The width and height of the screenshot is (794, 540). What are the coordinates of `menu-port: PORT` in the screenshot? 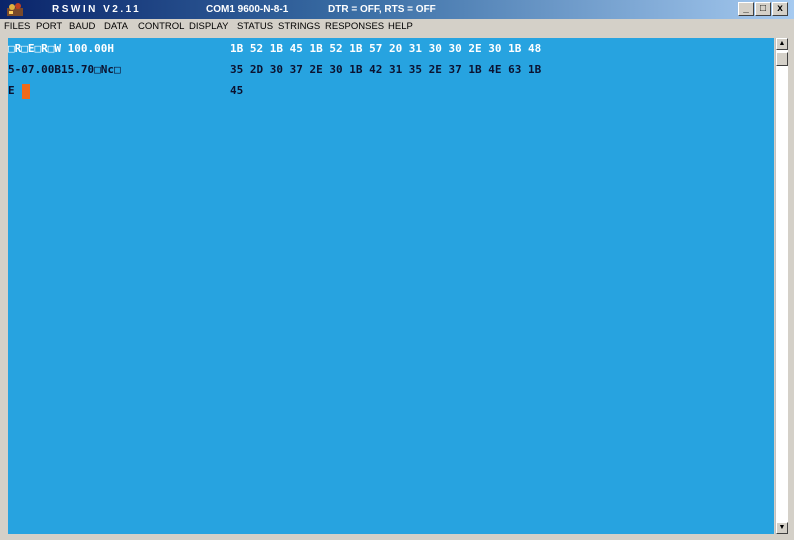 It's located at (49, 27).